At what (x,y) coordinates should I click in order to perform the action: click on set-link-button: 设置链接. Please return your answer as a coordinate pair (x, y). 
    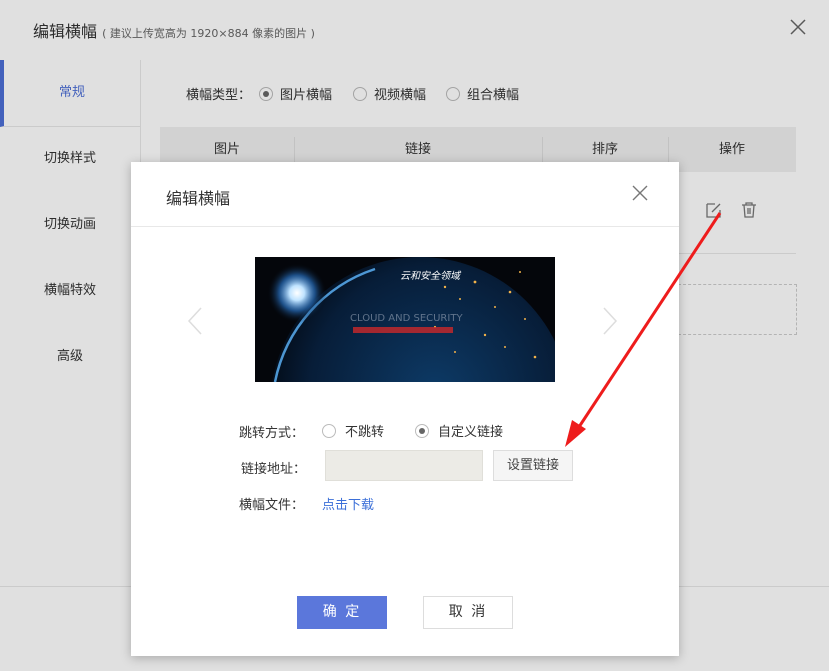
    Looking at the image, I should click on (533, 465).